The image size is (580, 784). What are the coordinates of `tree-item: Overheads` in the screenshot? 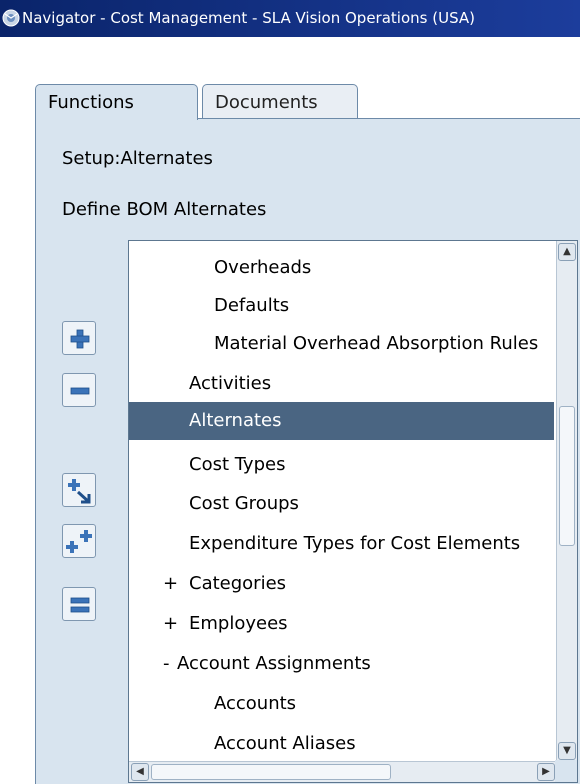 It's located at (341, 268).